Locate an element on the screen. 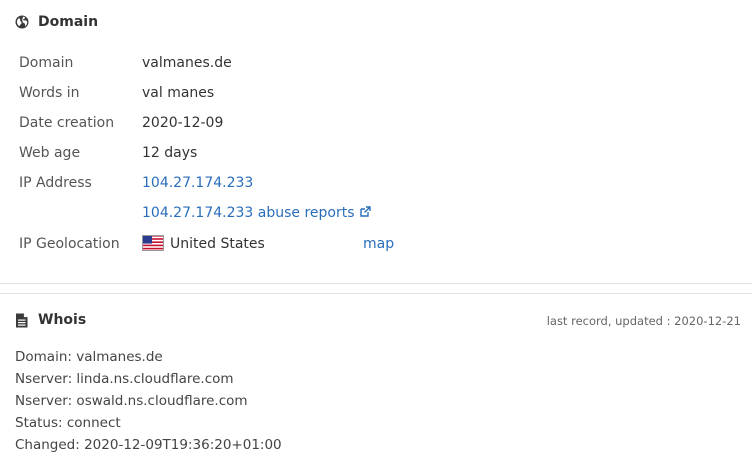 This screenshot has height=464, width=752. whois-line: Domain: valmanes.de is located at coordinates (89, 357).